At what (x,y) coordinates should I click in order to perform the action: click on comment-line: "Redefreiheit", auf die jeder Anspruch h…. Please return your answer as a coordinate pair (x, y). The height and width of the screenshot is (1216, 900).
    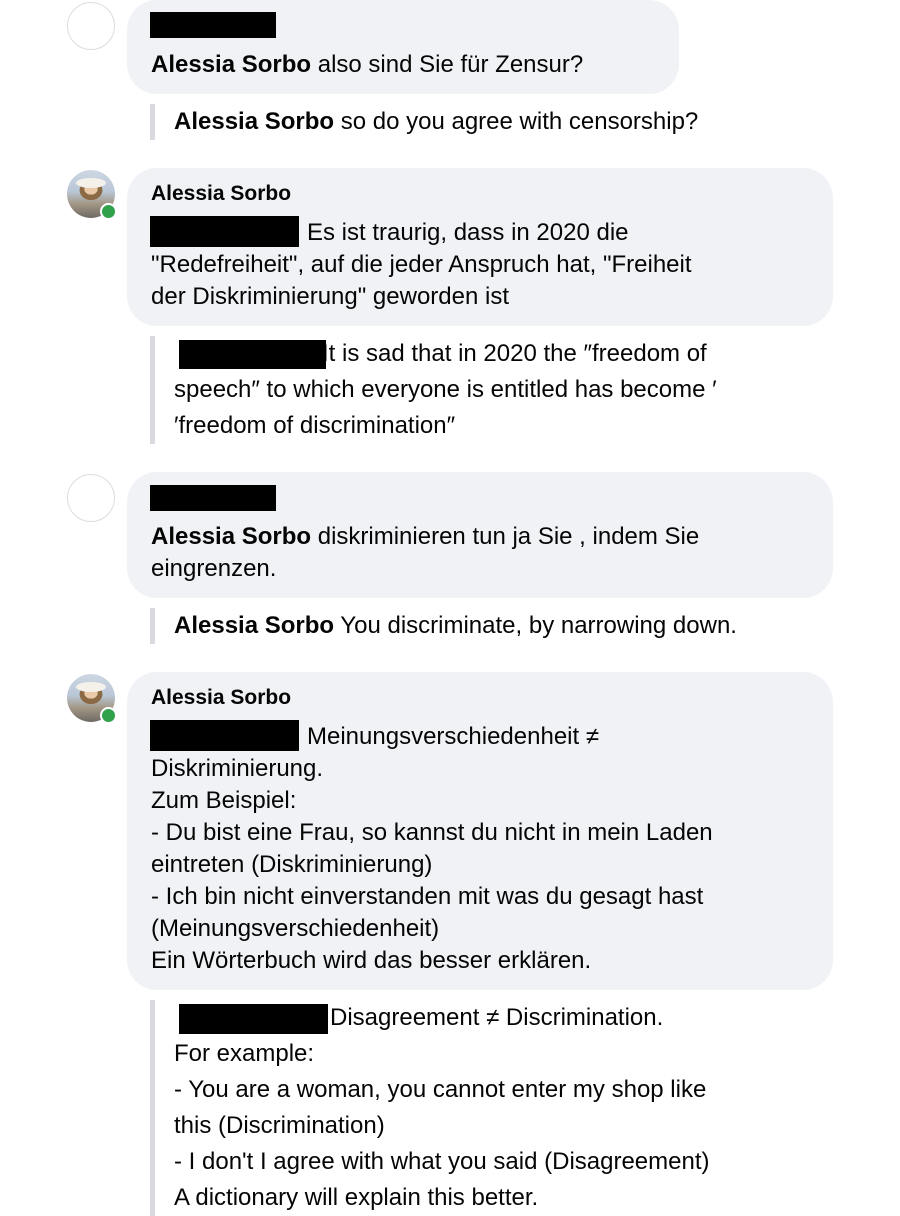
    Looking at the image, I should click on (421, 264).